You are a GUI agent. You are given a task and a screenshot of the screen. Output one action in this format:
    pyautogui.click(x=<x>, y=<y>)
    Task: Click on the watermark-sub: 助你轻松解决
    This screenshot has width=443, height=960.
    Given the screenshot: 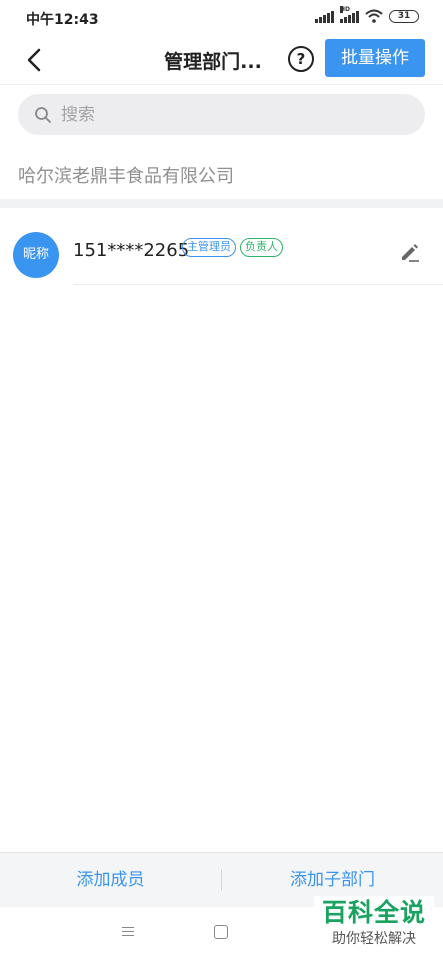 What is the action you would take?
    pyautogui.click(x=374, y=939)
    